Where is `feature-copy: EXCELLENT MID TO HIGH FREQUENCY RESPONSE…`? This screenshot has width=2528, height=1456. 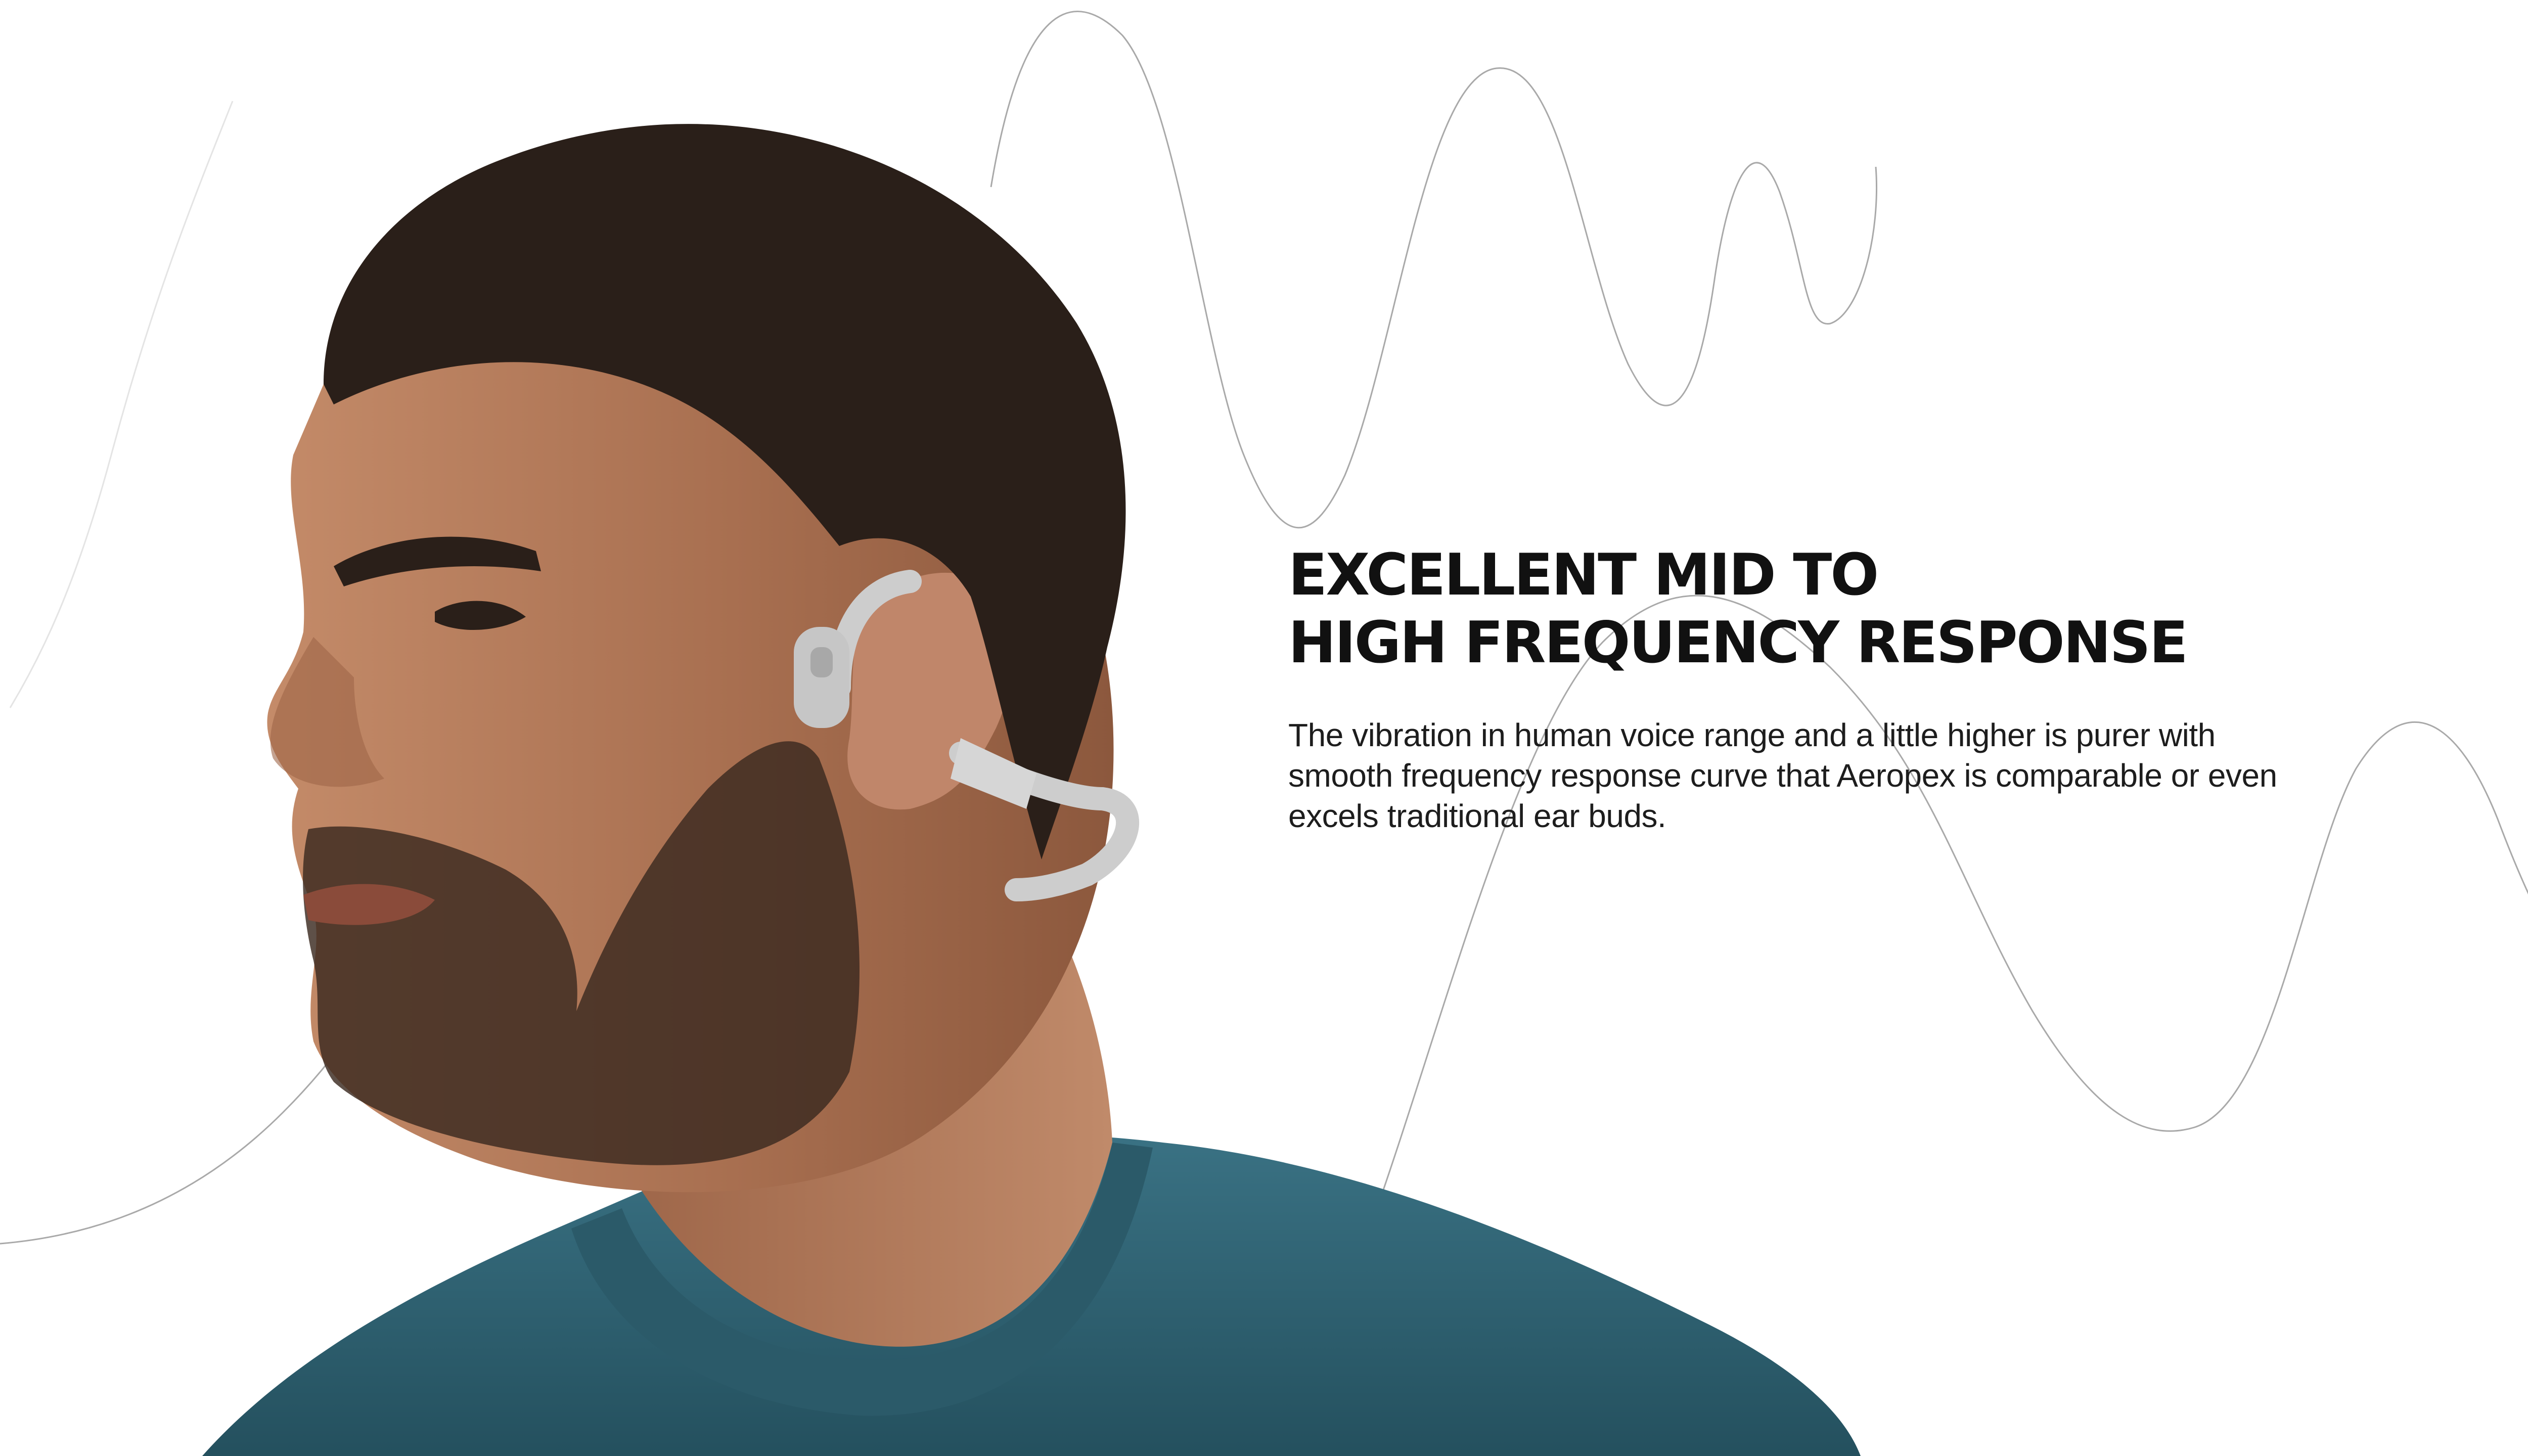 feature-copy: EXCELLENT MID TO HIGH FREQUENCY RESPONSE… is located at coordinates (1819, 688).